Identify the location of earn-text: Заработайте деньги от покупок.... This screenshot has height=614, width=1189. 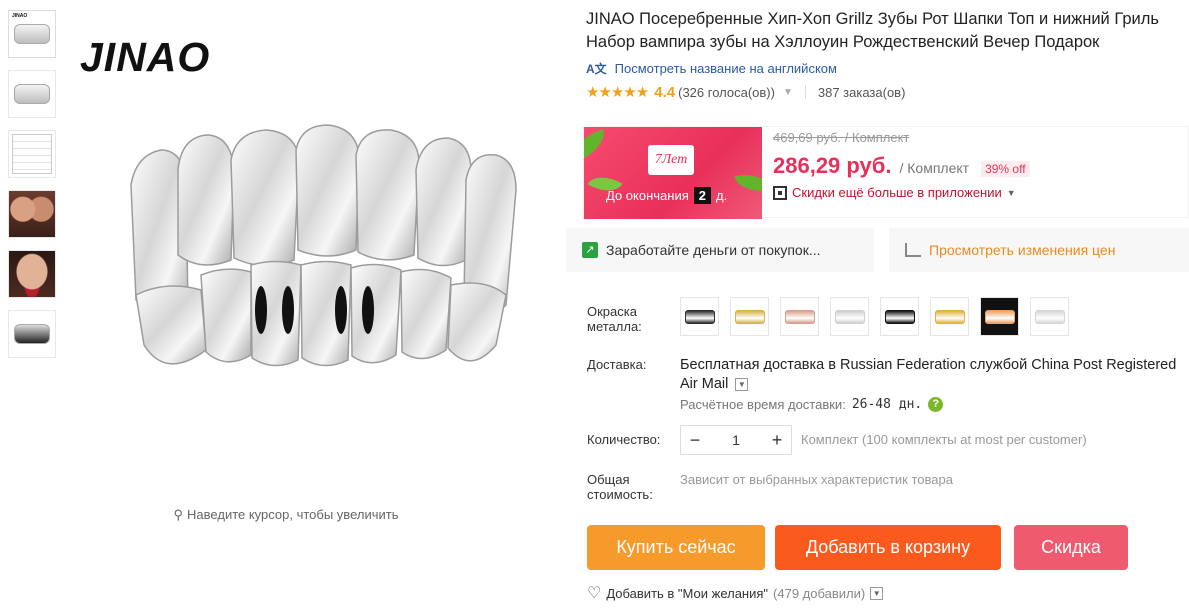
(713, 250).